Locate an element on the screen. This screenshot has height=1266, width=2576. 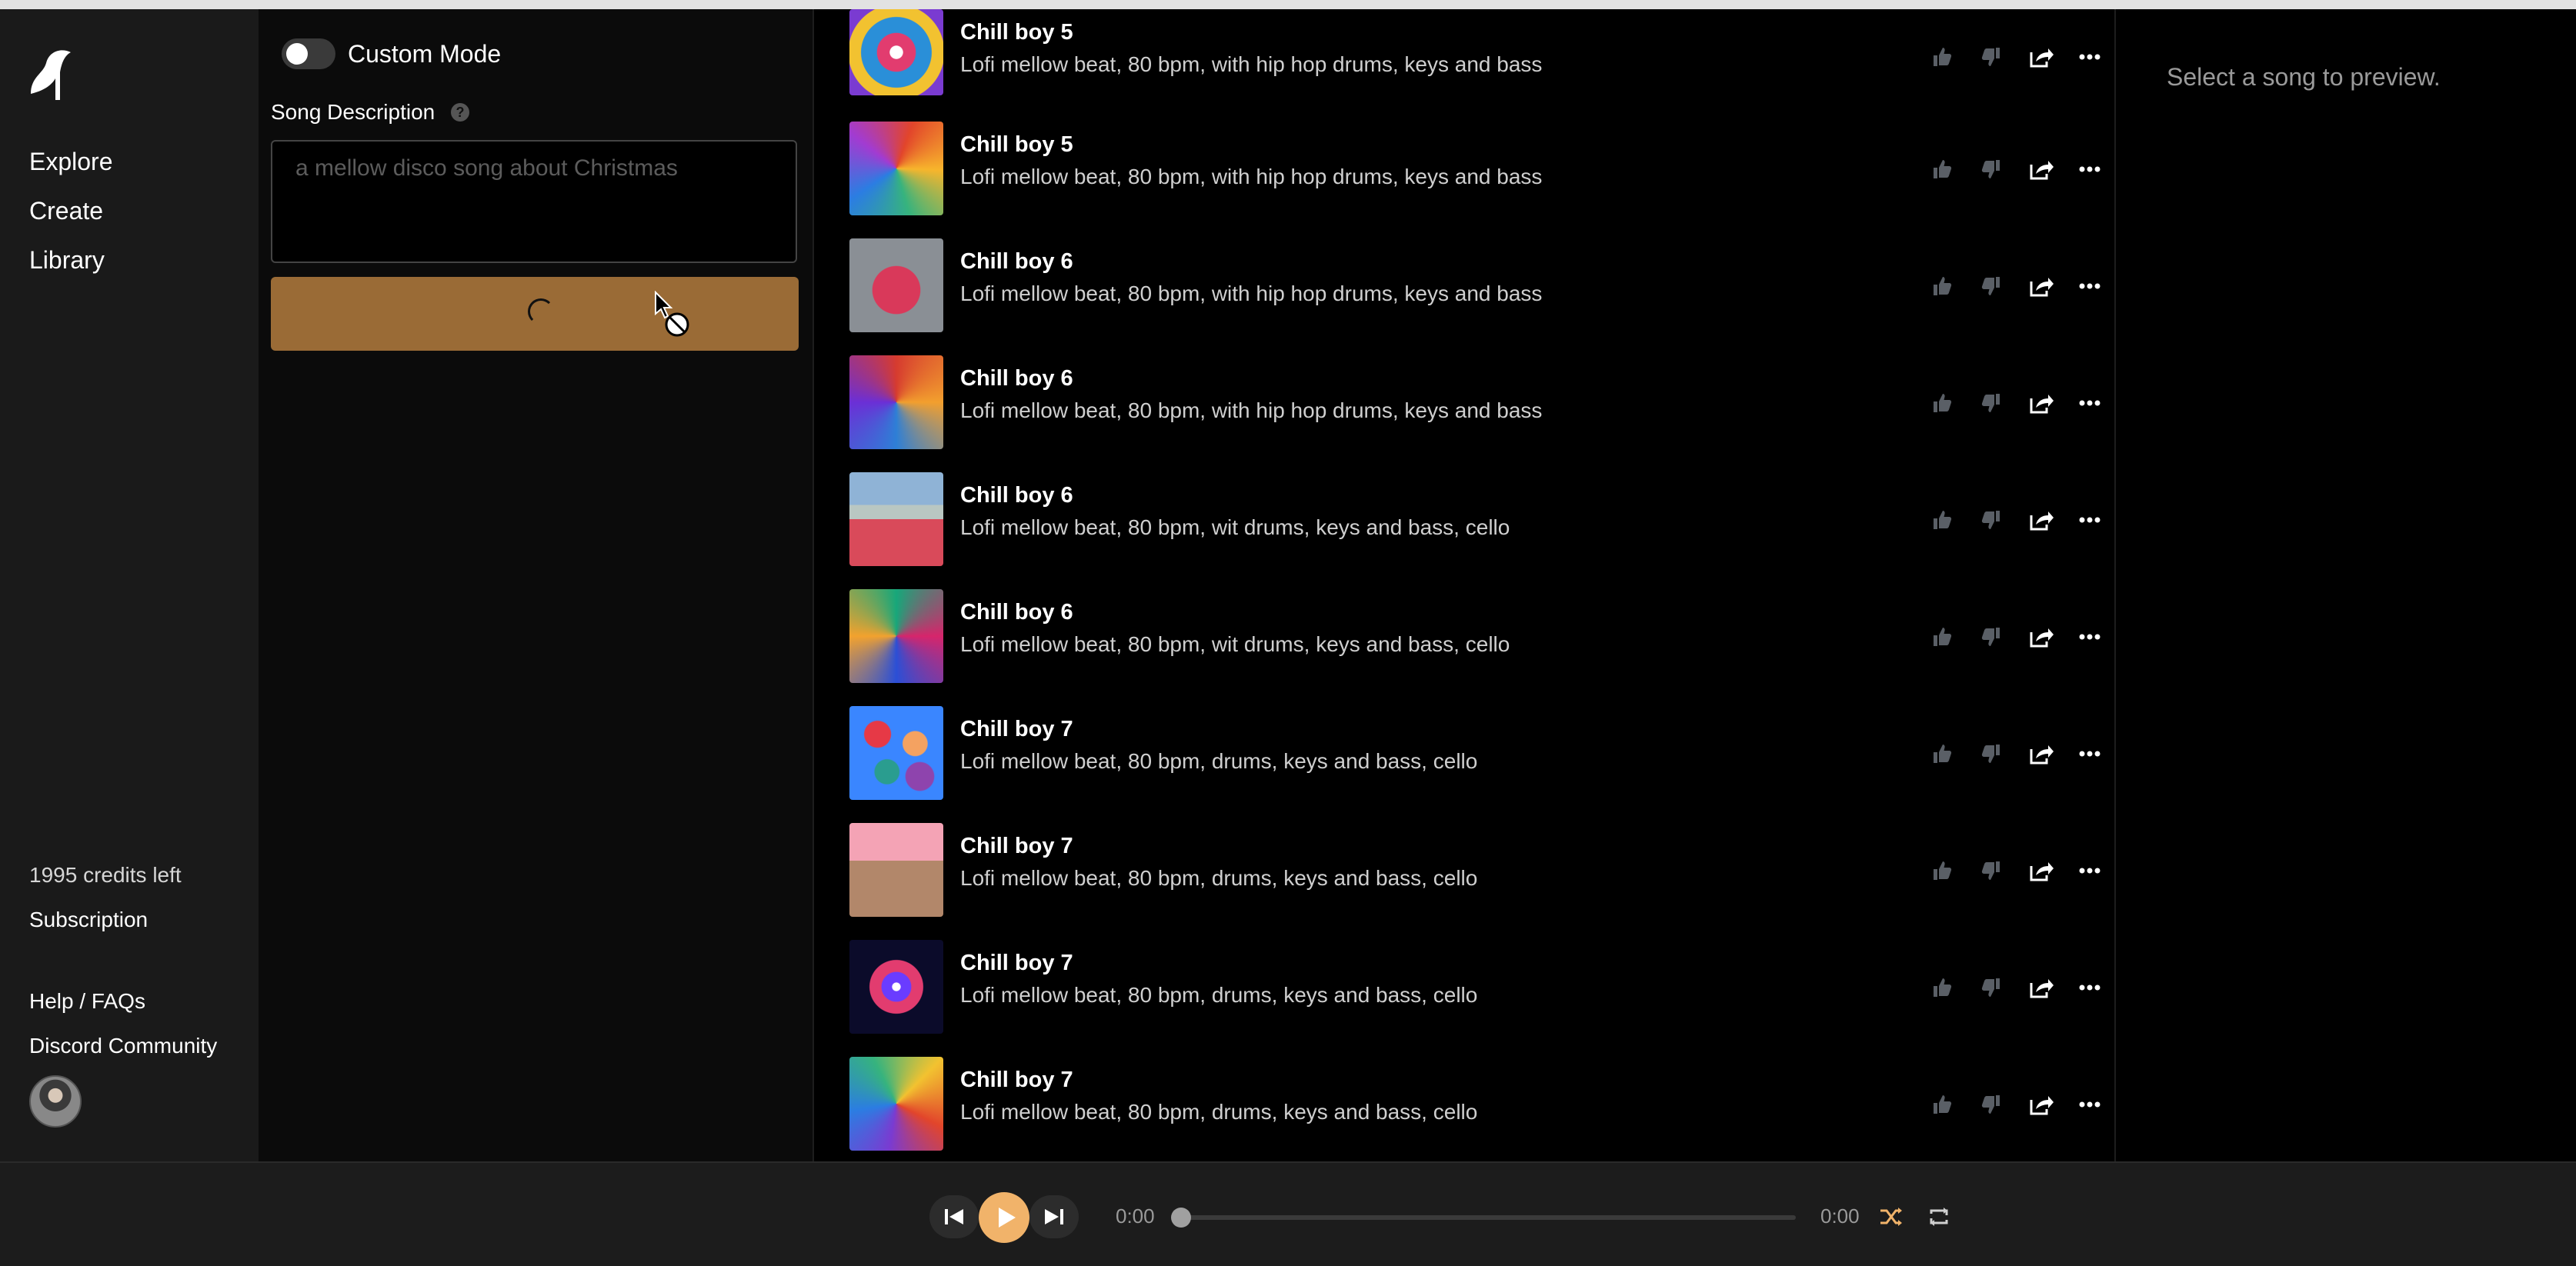
custom-mode-label: Custom Mode is located at coordinates (425, 54).